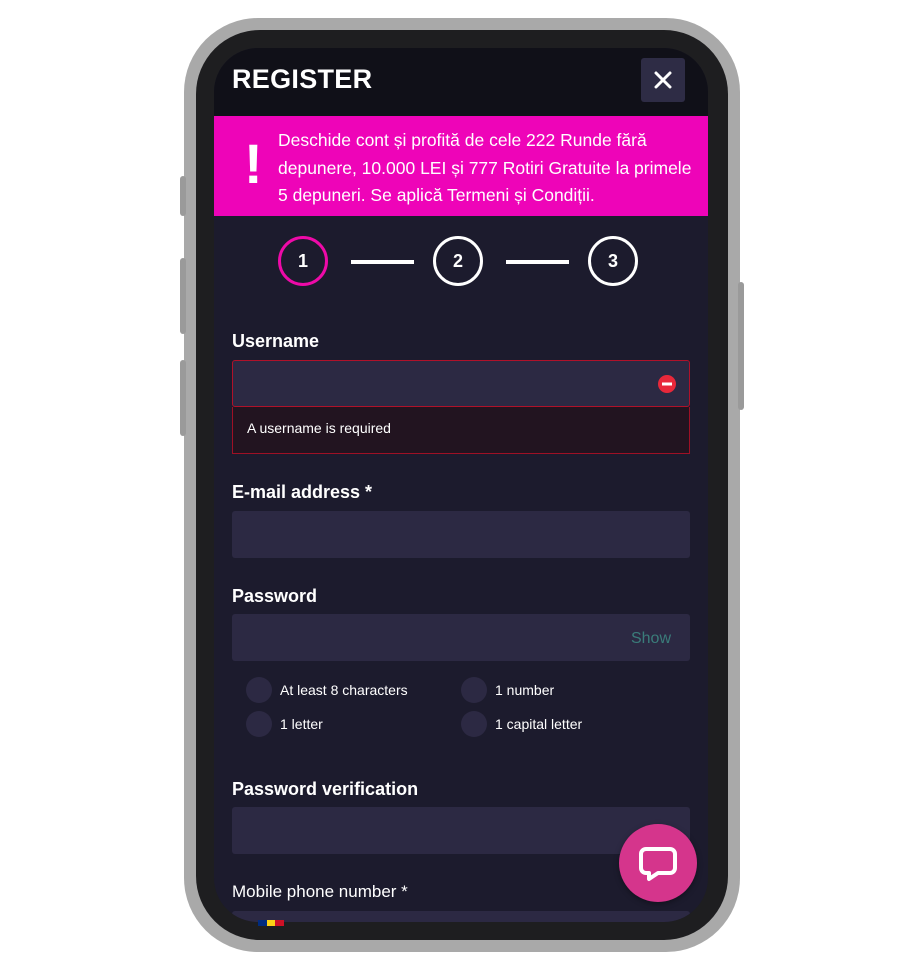 This screenshot has width=924, height=972. What do you see at coordinates (525, 690) in the screenshot?
I see `requirement-text: 1 number` at bounding box center [525, 690].